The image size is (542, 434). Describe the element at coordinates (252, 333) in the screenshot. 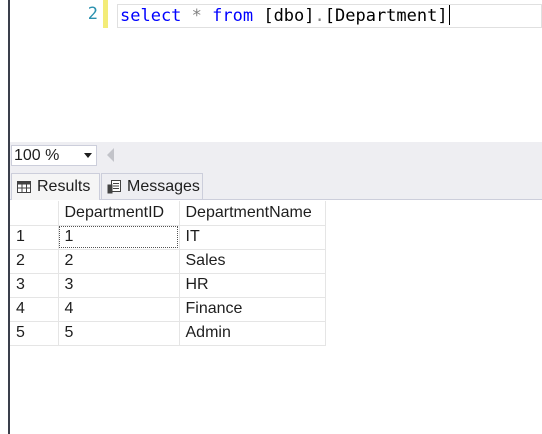

I see `departmentname-cell: Admin` at that location.